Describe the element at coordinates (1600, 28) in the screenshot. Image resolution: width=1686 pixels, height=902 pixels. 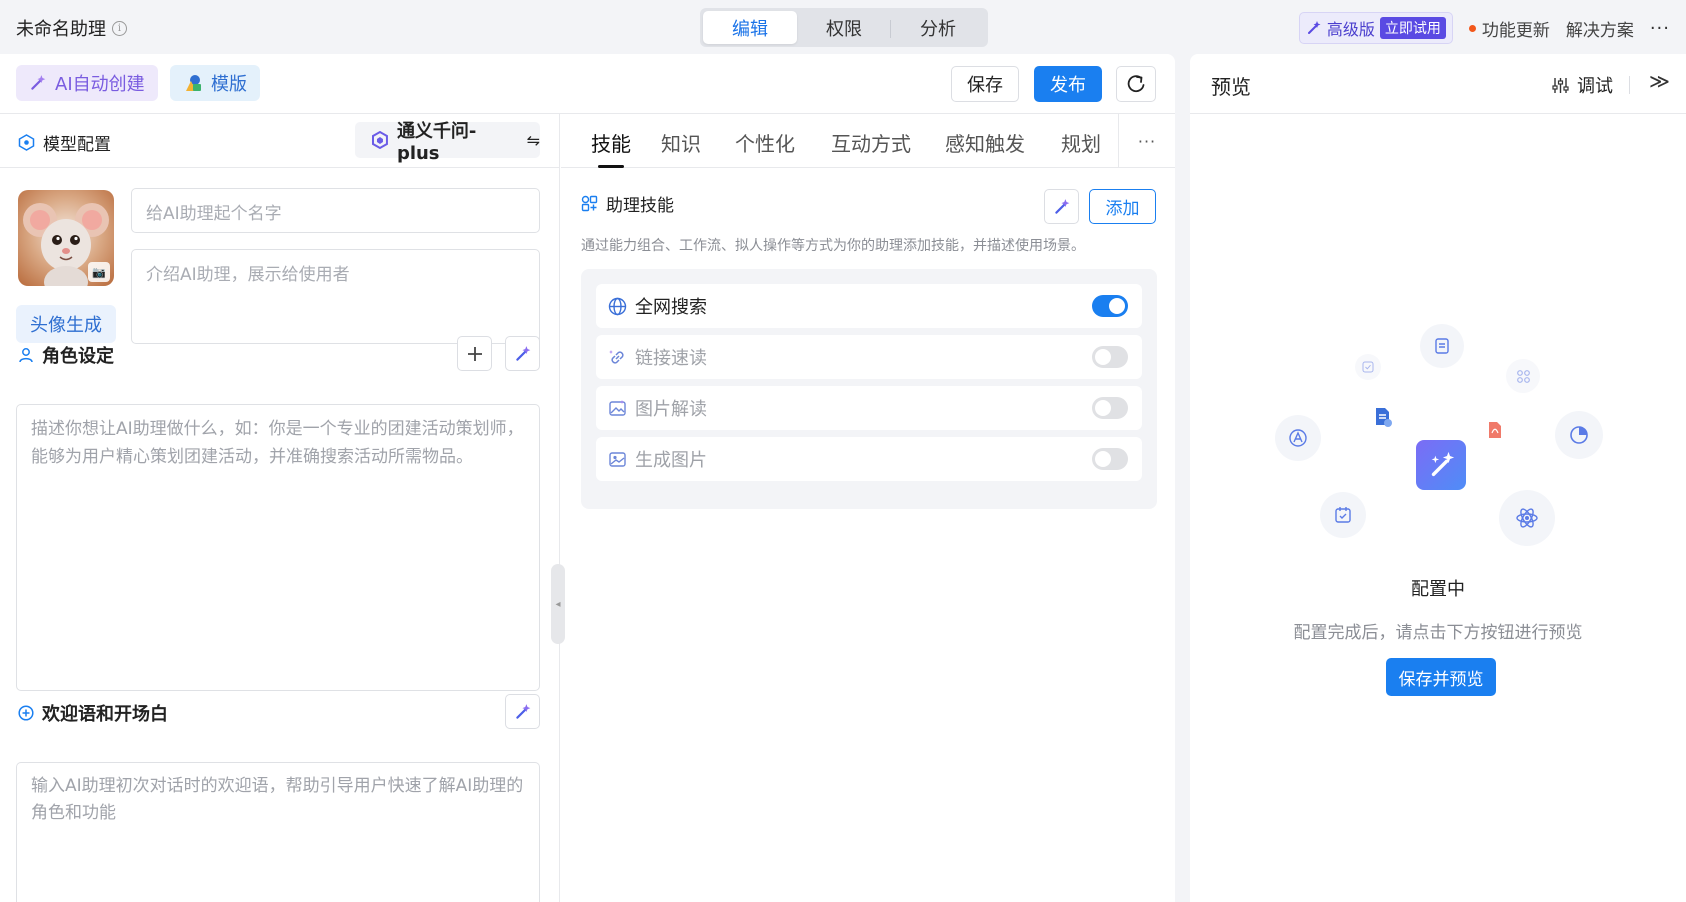
I see `solutions-link: 解决方案` at that location.